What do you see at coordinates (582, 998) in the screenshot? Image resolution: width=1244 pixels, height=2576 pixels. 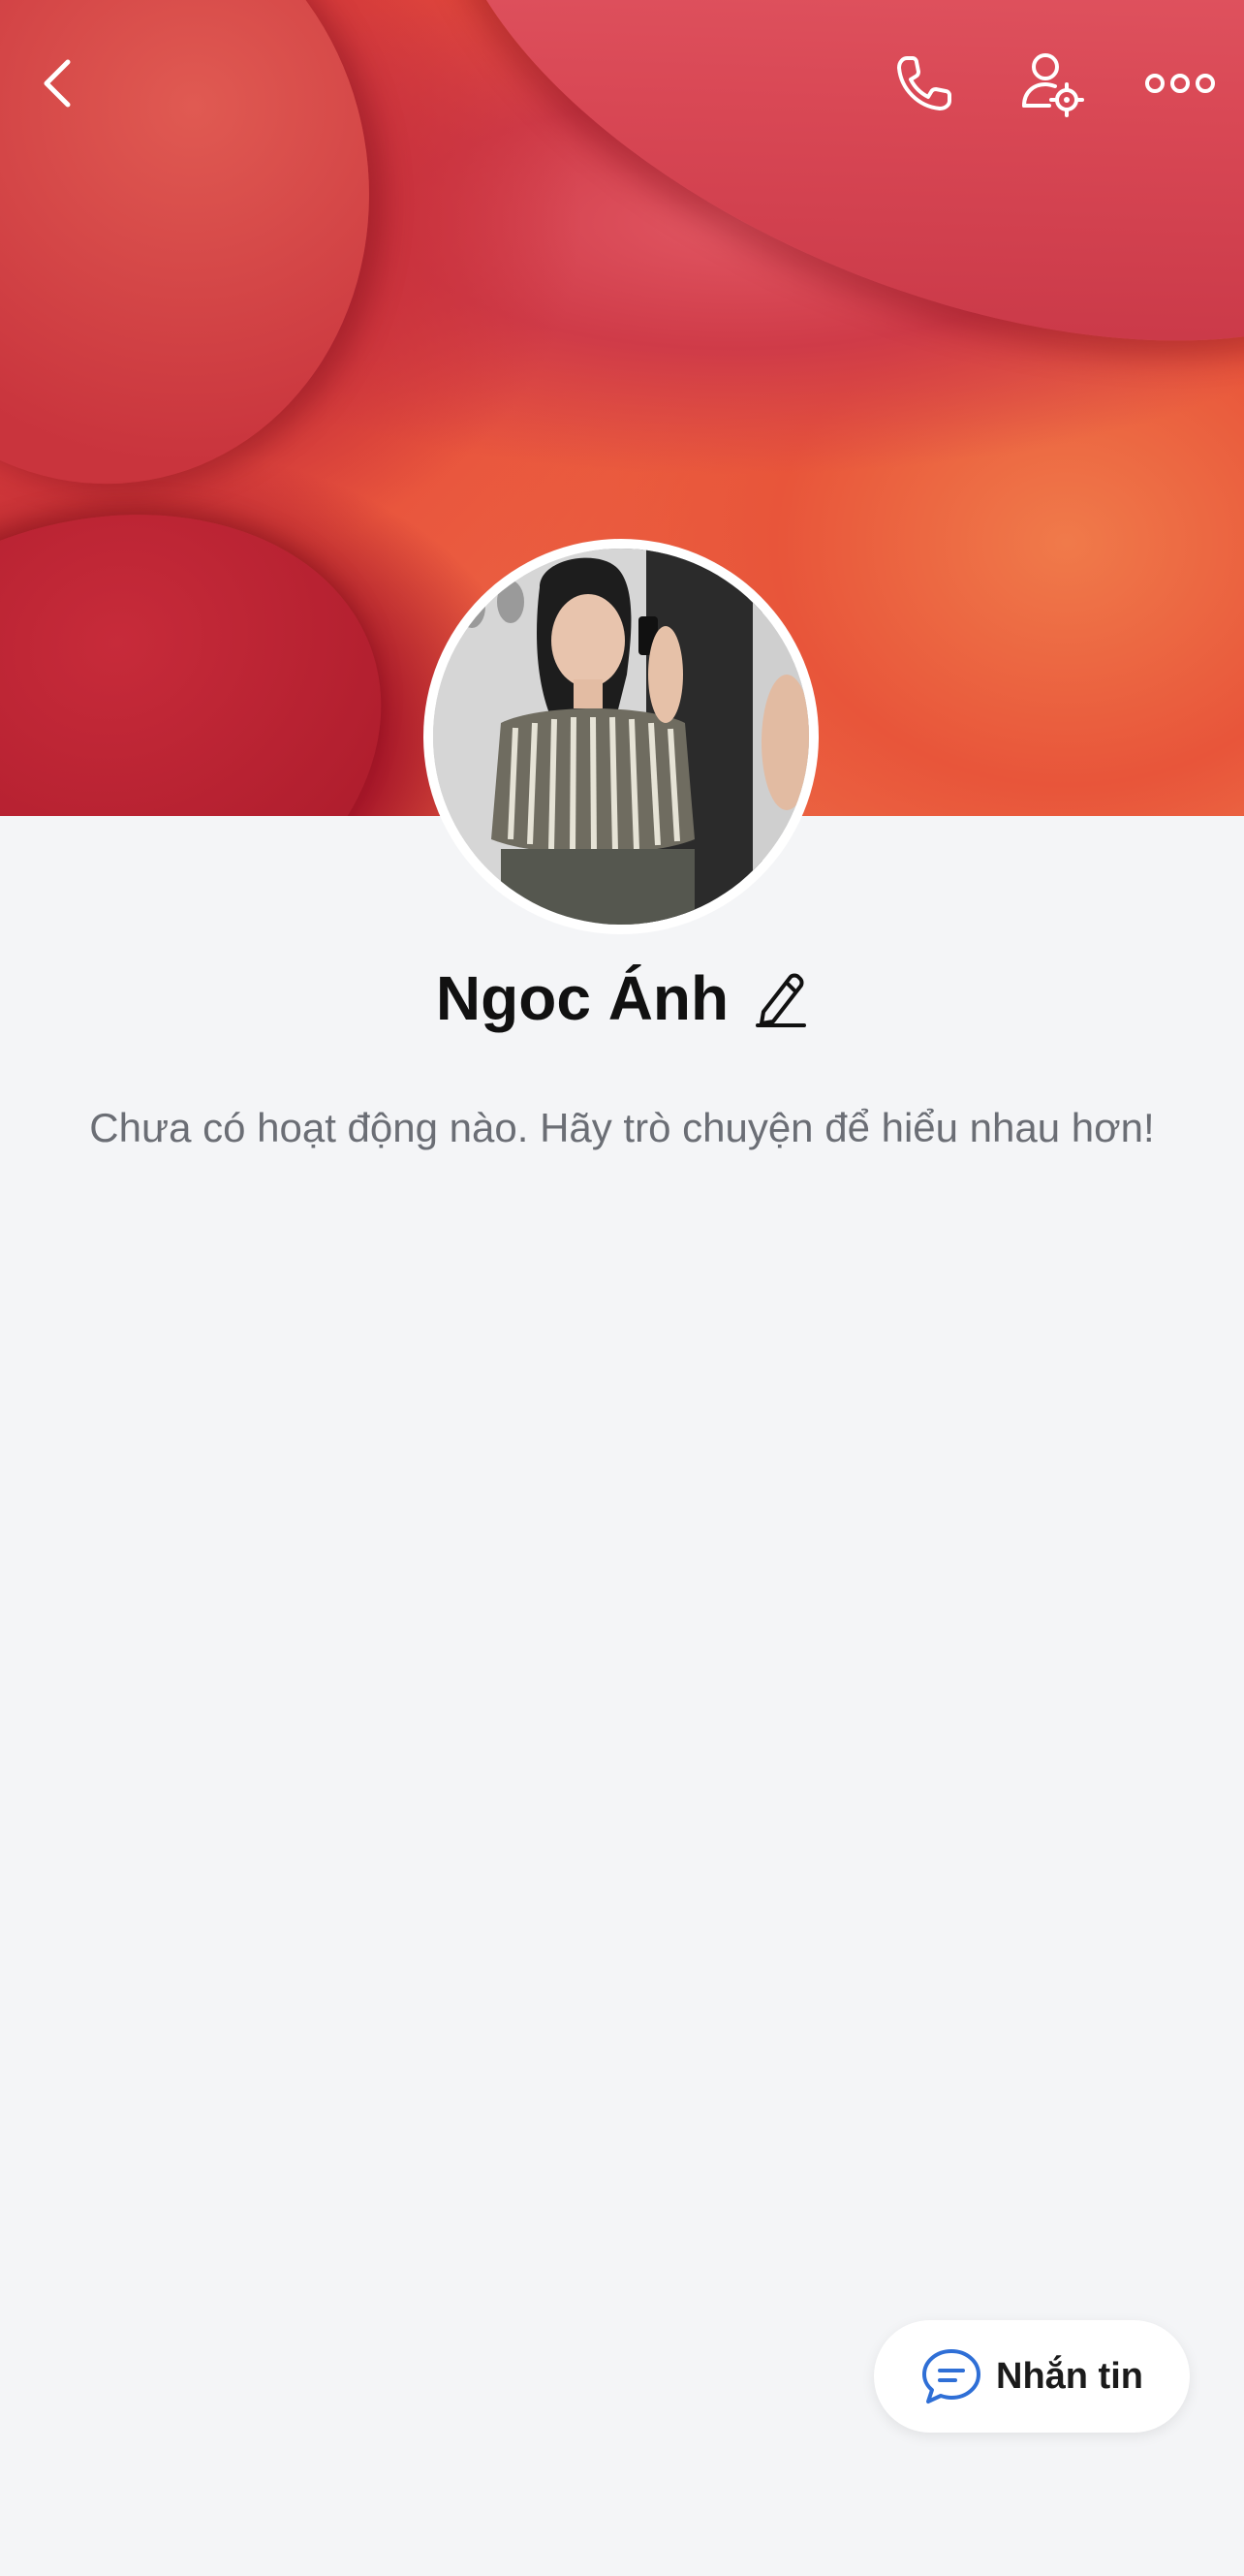 I see `profile-name: Ngoc Ánh` at bounding box center [582, 998].